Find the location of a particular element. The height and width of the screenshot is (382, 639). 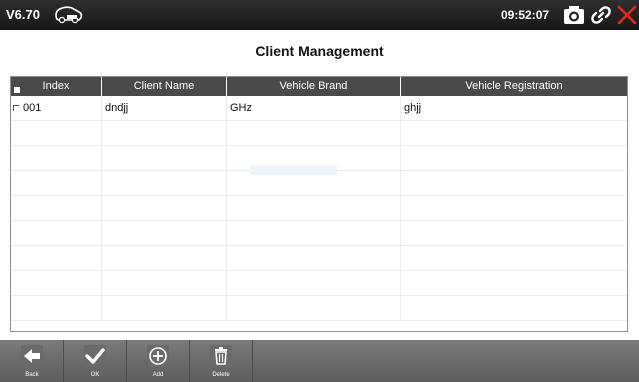

table-row: 001 dndjj GHz ghjj is located at coordinates (319, 108).